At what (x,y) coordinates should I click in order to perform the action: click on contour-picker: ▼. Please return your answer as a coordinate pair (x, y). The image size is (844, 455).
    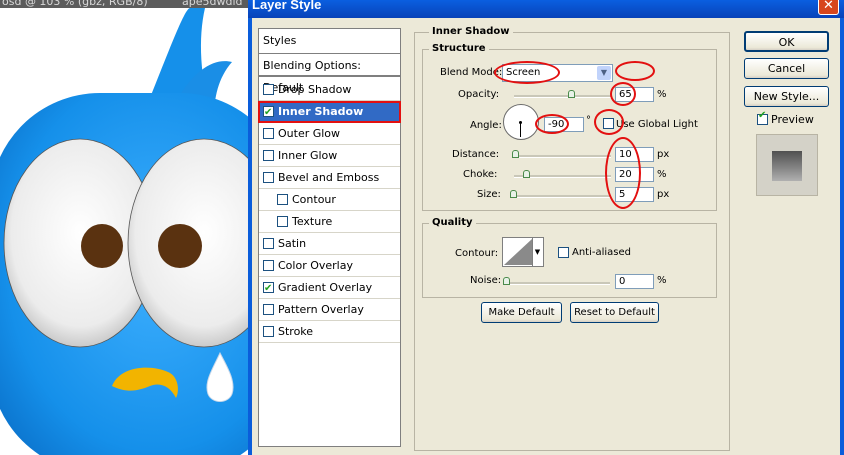
    Looking at the image, I should click on (523, 252).